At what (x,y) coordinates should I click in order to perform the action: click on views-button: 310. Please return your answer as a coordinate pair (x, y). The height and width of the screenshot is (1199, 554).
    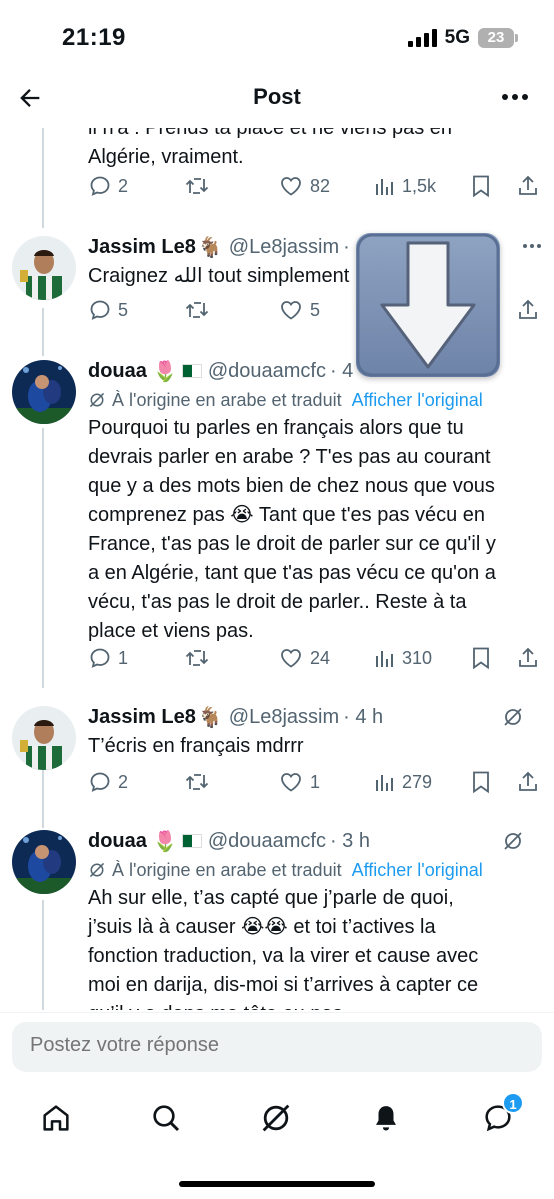
    Looking at the image, I should click on (403, 658).